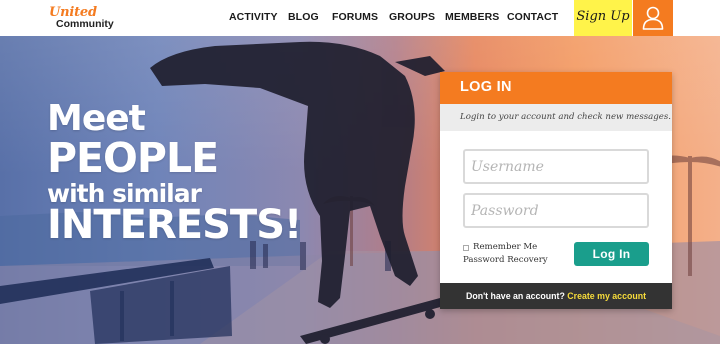  What do you see at coordinates (85, 24) in the screenshot?
I see `logo-line-2: Community` at bounding box center [85, 24].